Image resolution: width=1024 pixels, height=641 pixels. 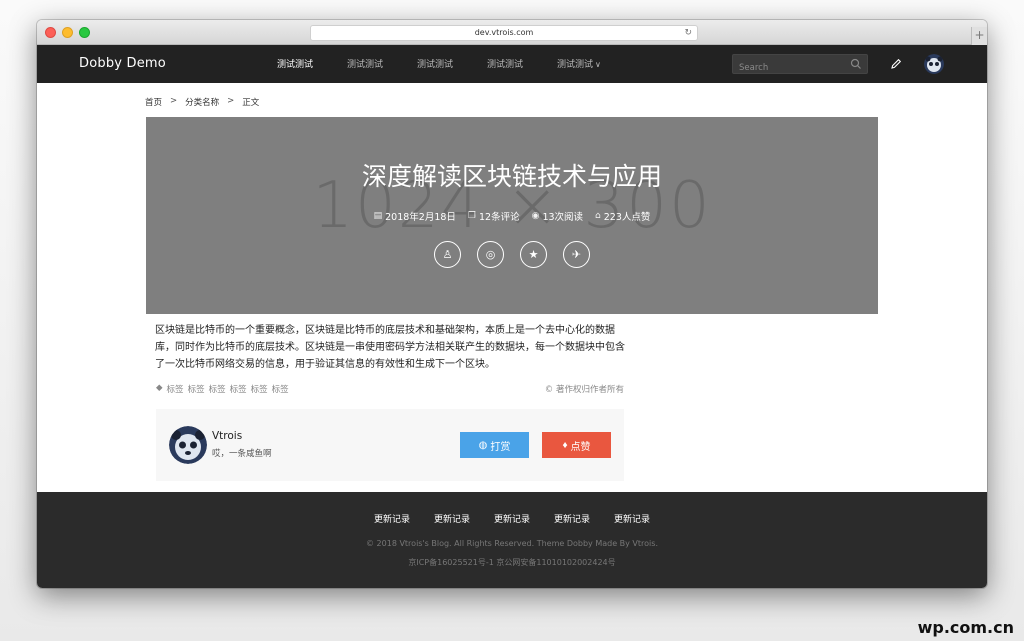 I want to click on author-bio: 哎，一条咸鱼啊, so click(x=242, y=454).